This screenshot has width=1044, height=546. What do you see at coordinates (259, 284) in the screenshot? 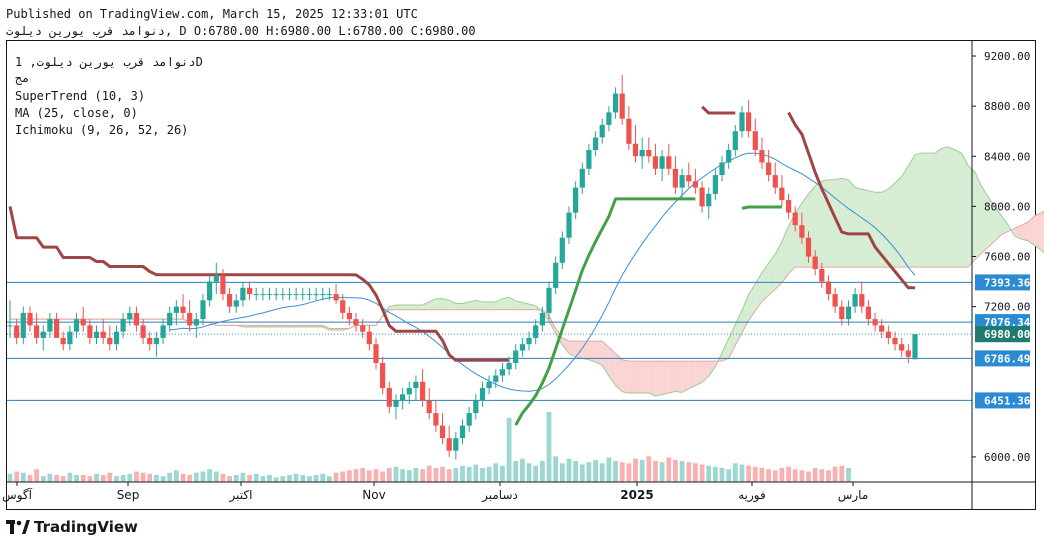
I see `supertrend-line` at bounding box center [259, 284].